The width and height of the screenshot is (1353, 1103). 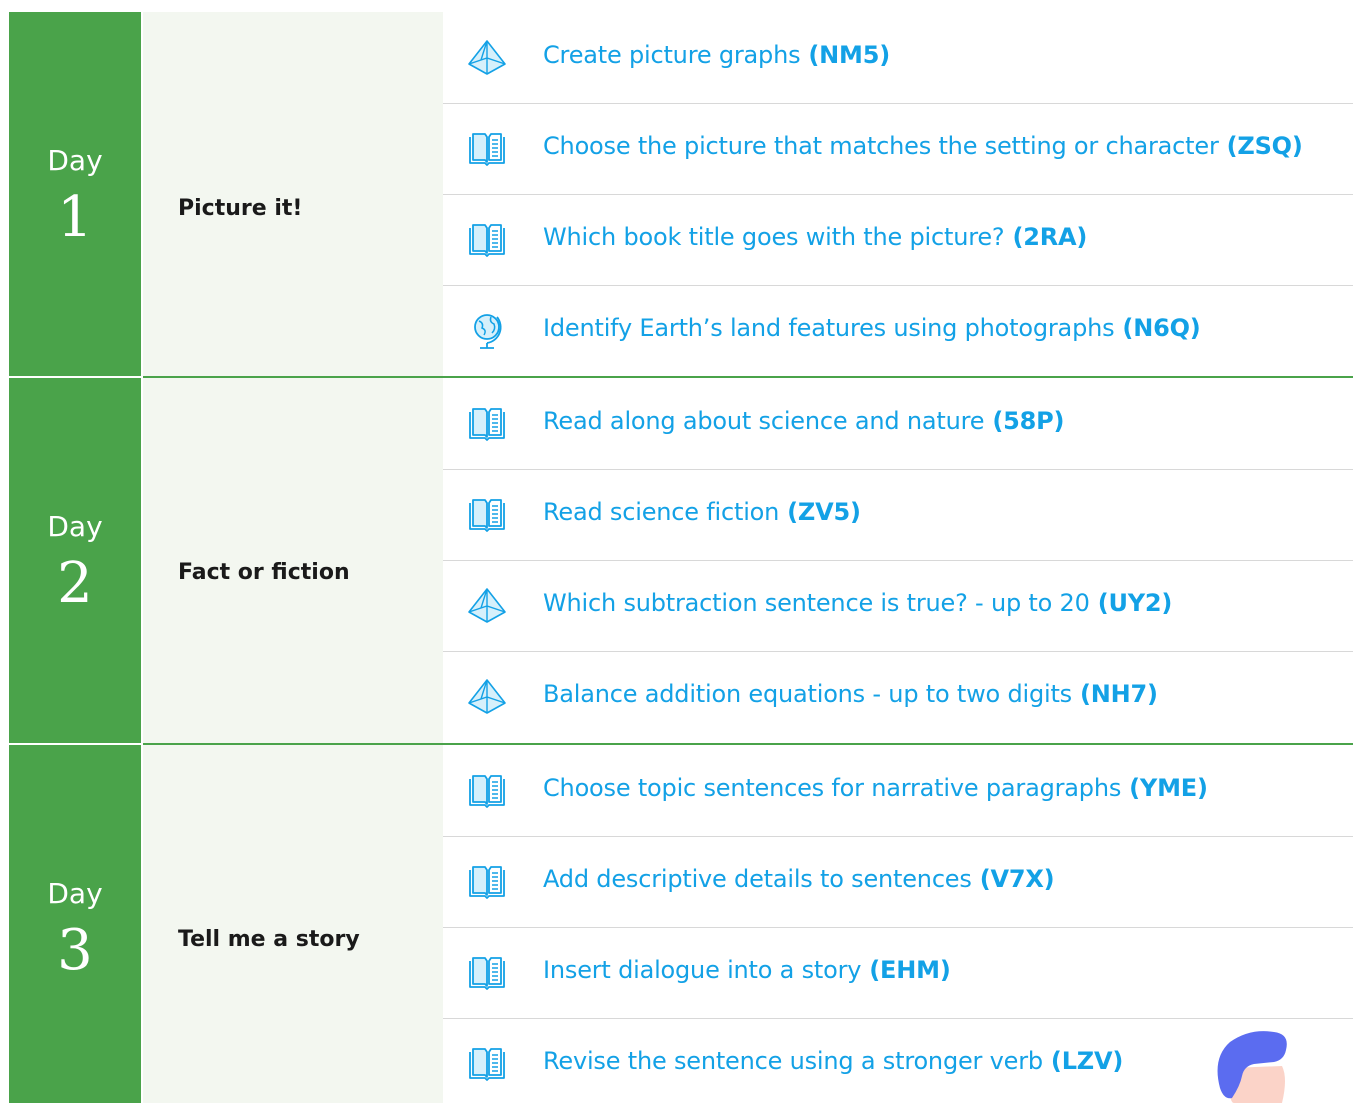 What do you see at coordinates (1017, 879) in the screenshot?
I see `skill-code: (V7X)` at bounding box center [1017, 879].